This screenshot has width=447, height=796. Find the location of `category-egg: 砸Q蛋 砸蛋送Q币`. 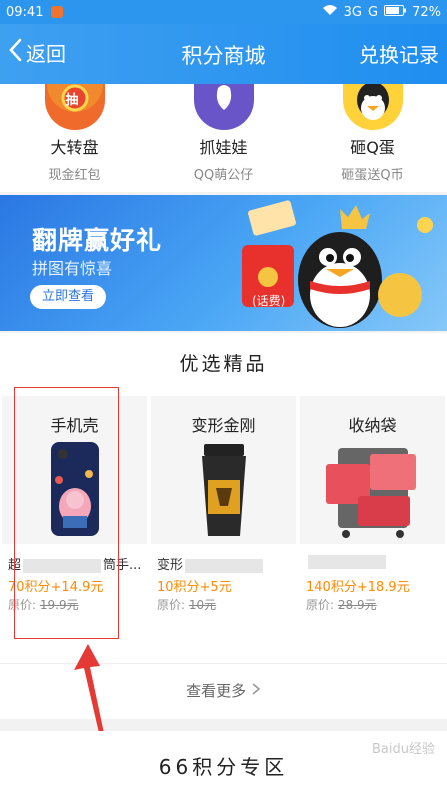

category-egg: 砸Q蛋 砸蛋送Q币 is located at coordinates (372, 132).